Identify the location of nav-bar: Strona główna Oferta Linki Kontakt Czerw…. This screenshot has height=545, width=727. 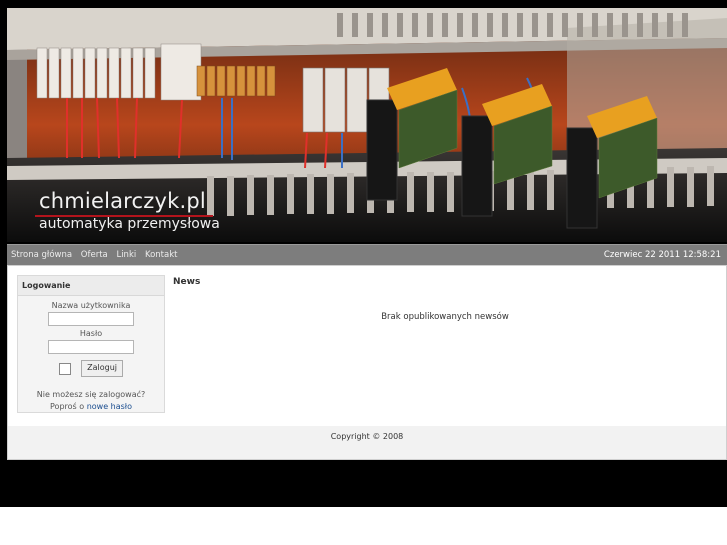
(367, 254).